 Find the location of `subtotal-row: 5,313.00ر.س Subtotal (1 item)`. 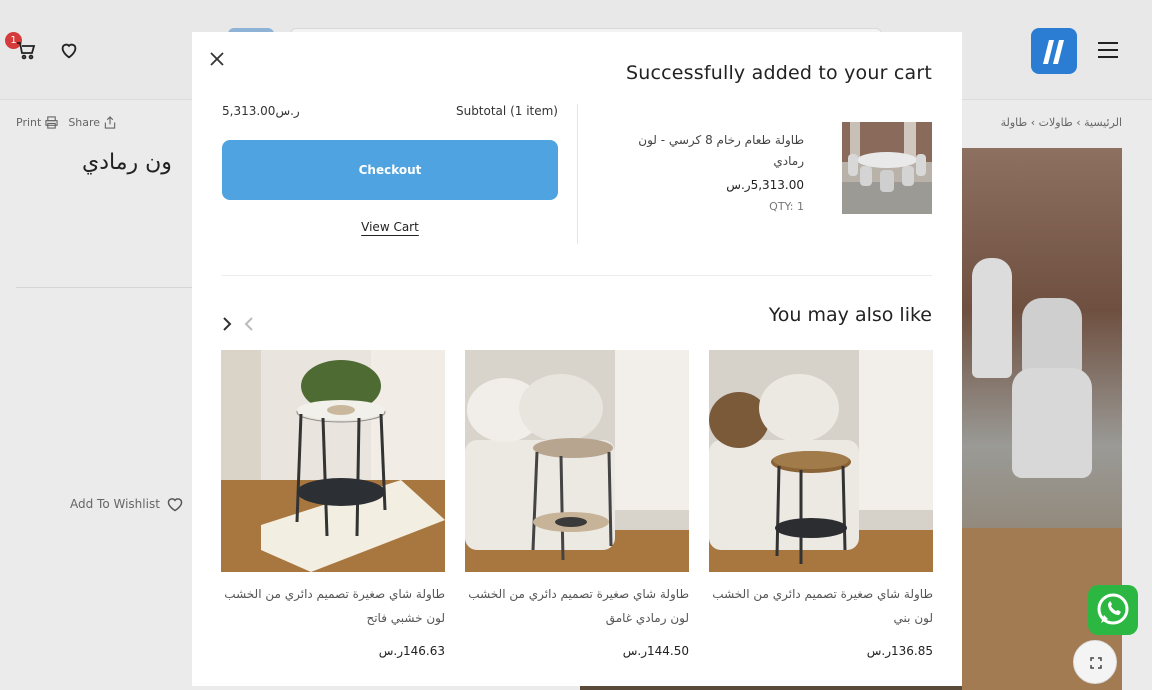

subtotal-row: 5,313.00ر.س Subtotal (1 item) is located at coordinates (390, 111).